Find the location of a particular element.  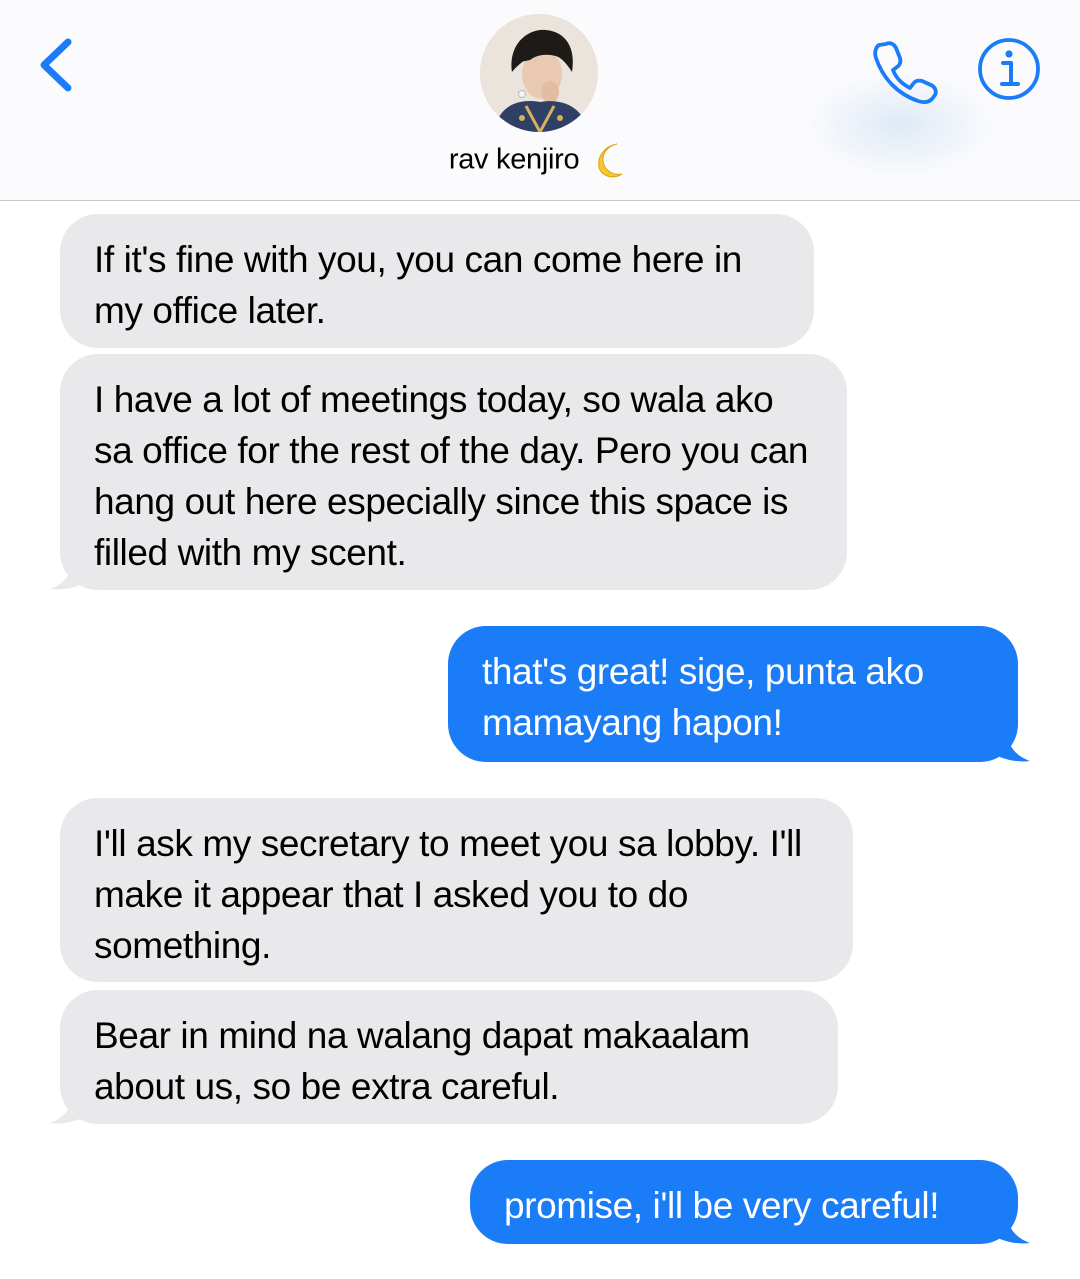

info-icon is located at coordinates (1009, 69).